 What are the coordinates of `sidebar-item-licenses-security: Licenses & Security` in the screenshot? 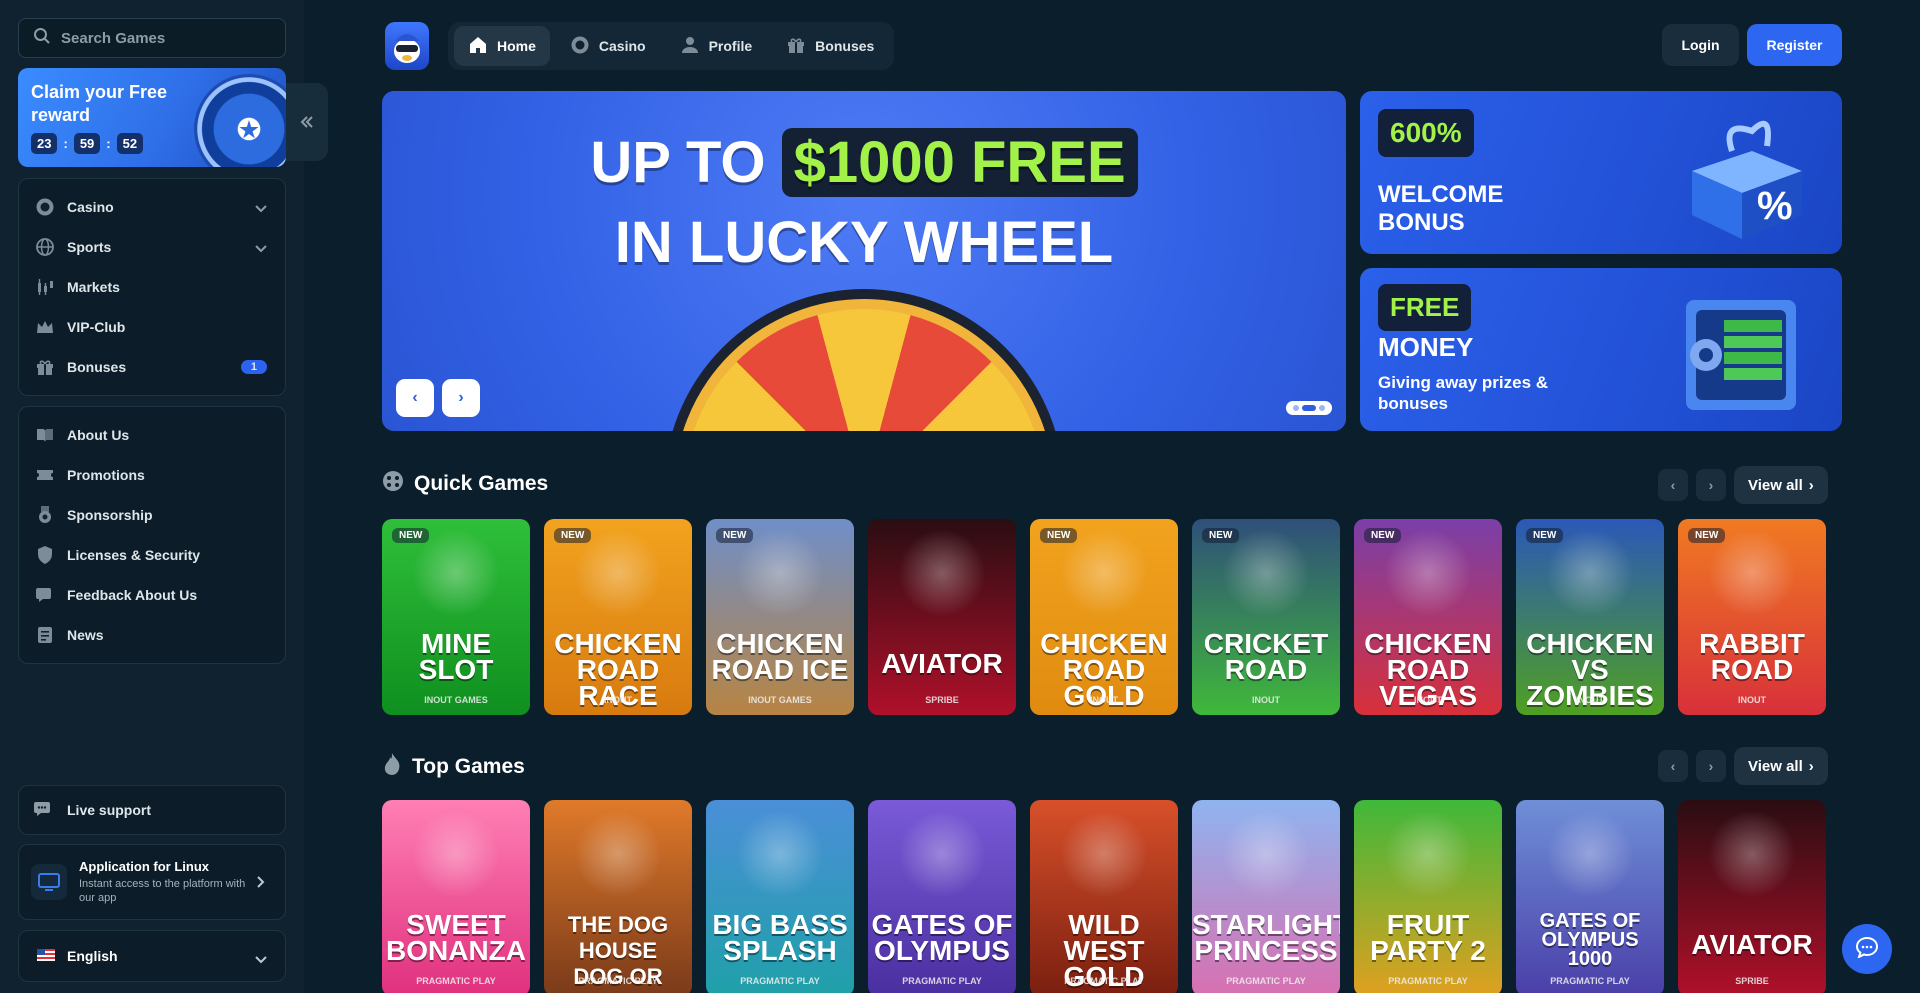 It's located at (152, 555).